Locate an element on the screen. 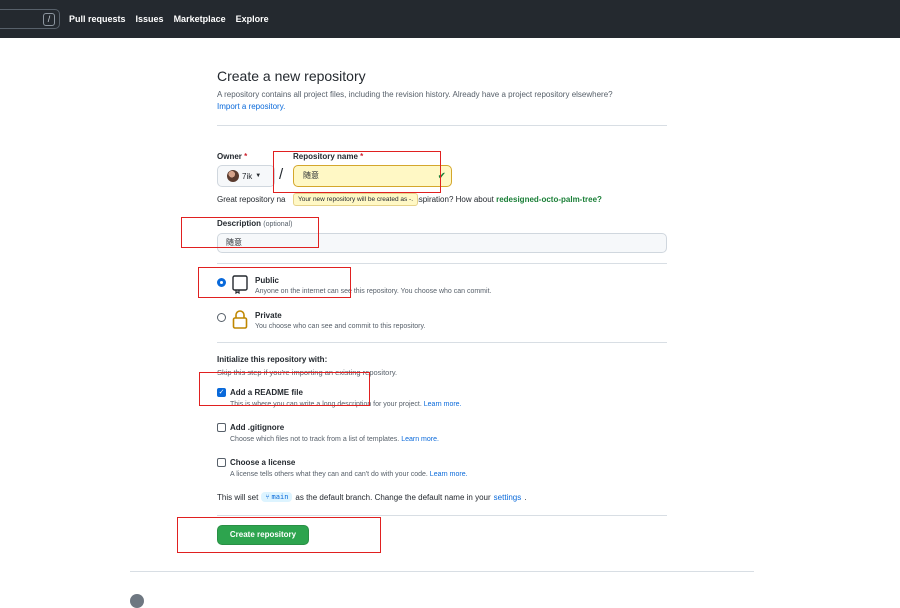 The image size is (900, 608). branch-end: . is located at coordinates (525, 497).